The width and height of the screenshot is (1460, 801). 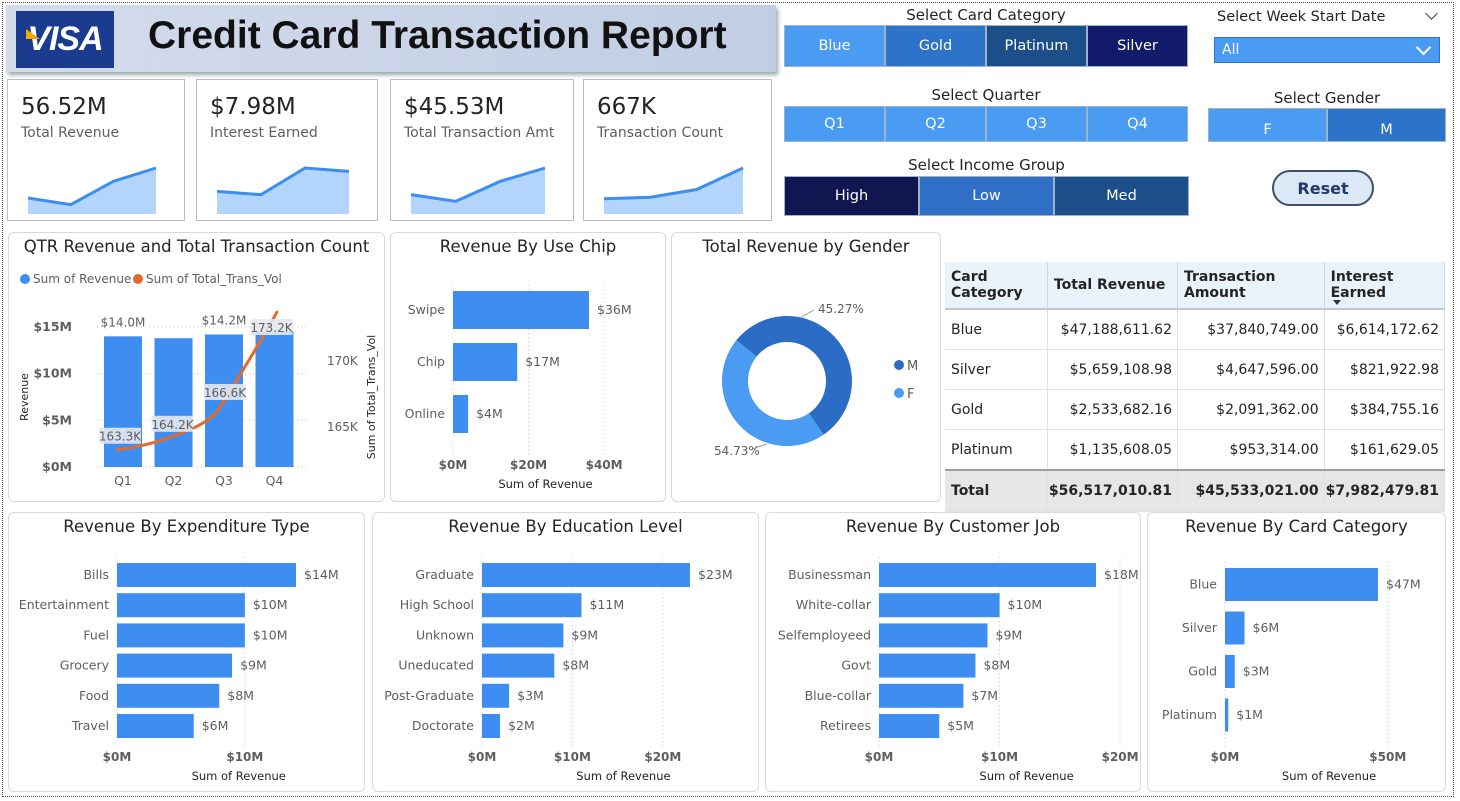 I want to click on matrix-header: Transaction Amount, so click(x=1251, y=286).